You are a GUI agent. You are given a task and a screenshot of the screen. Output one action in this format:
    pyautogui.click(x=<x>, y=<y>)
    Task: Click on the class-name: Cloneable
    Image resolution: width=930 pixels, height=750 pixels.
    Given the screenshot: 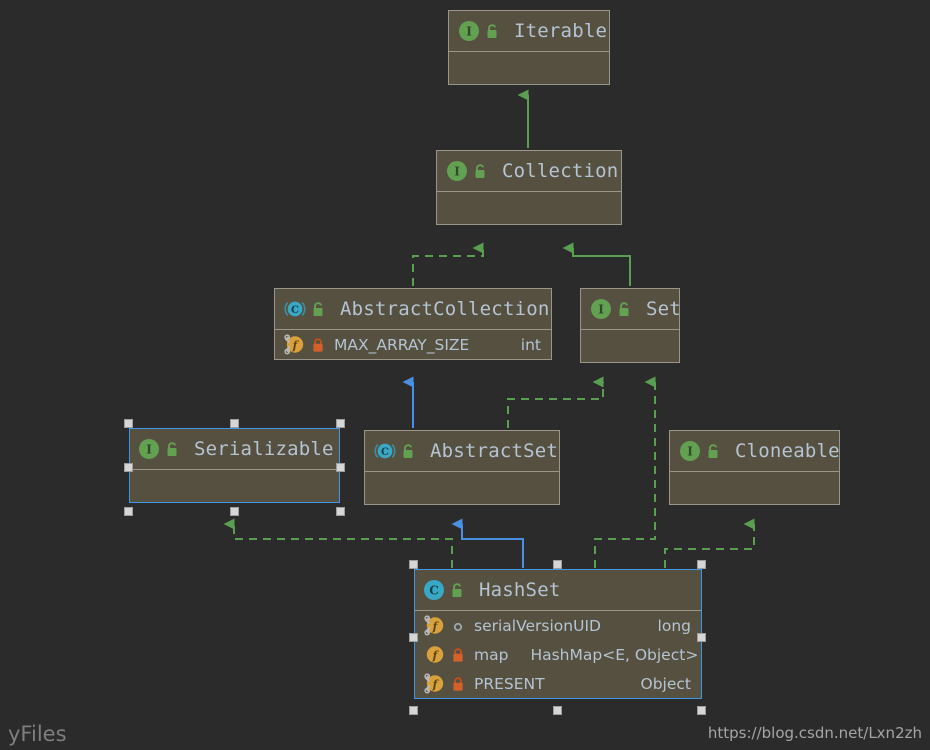 What is the action you would take?
    pyautogui.click(x=787, y=451)
    